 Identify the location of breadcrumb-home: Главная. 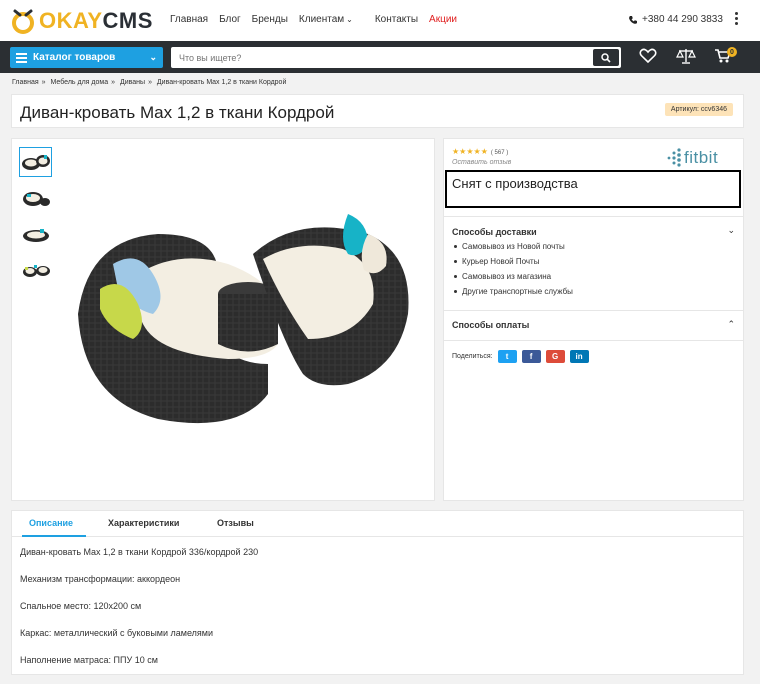
(25, 82).